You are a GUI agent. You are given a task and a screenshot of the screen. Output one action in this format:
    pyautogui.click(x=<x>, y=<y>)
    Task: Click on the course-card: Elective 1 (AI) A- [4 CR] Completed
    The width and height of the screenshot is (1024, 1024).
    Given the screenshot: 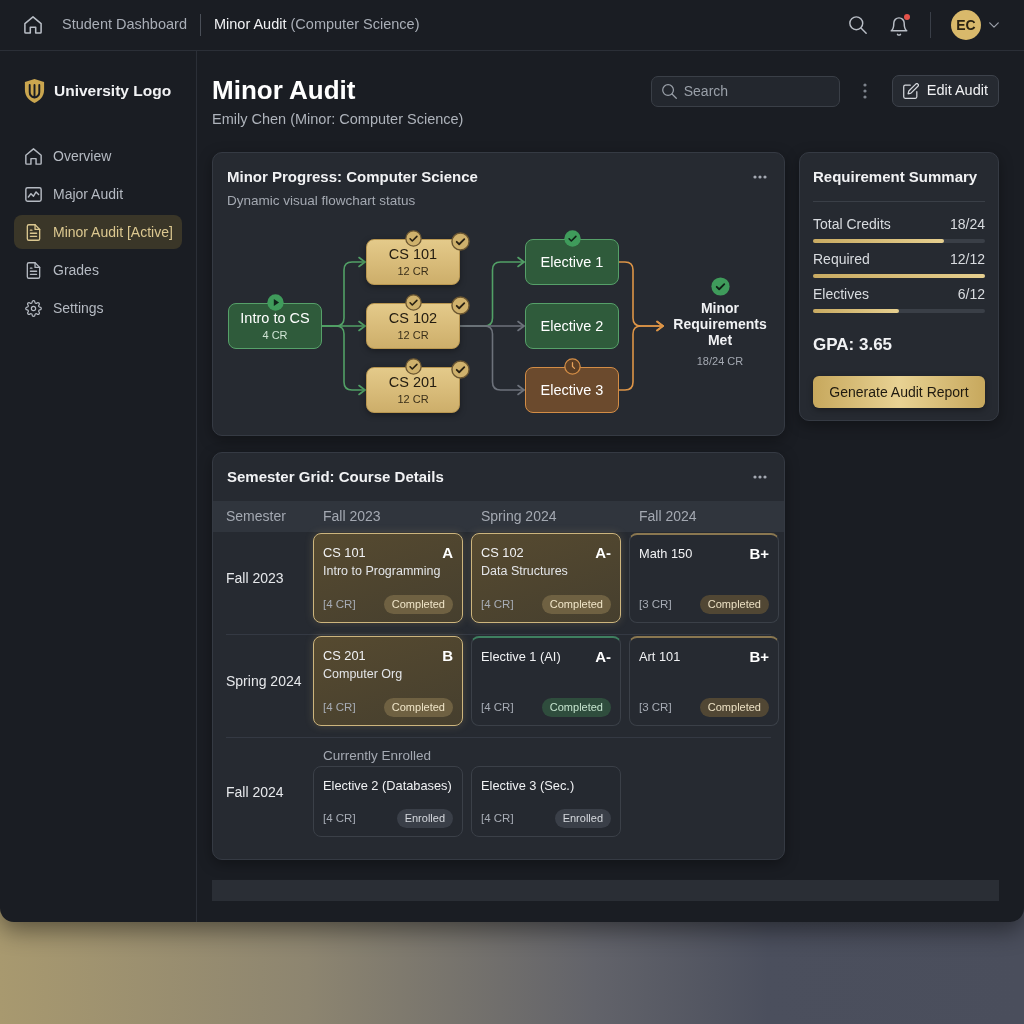 What is the action you would take?
    pyautogui.click(x=546, y=681)
    